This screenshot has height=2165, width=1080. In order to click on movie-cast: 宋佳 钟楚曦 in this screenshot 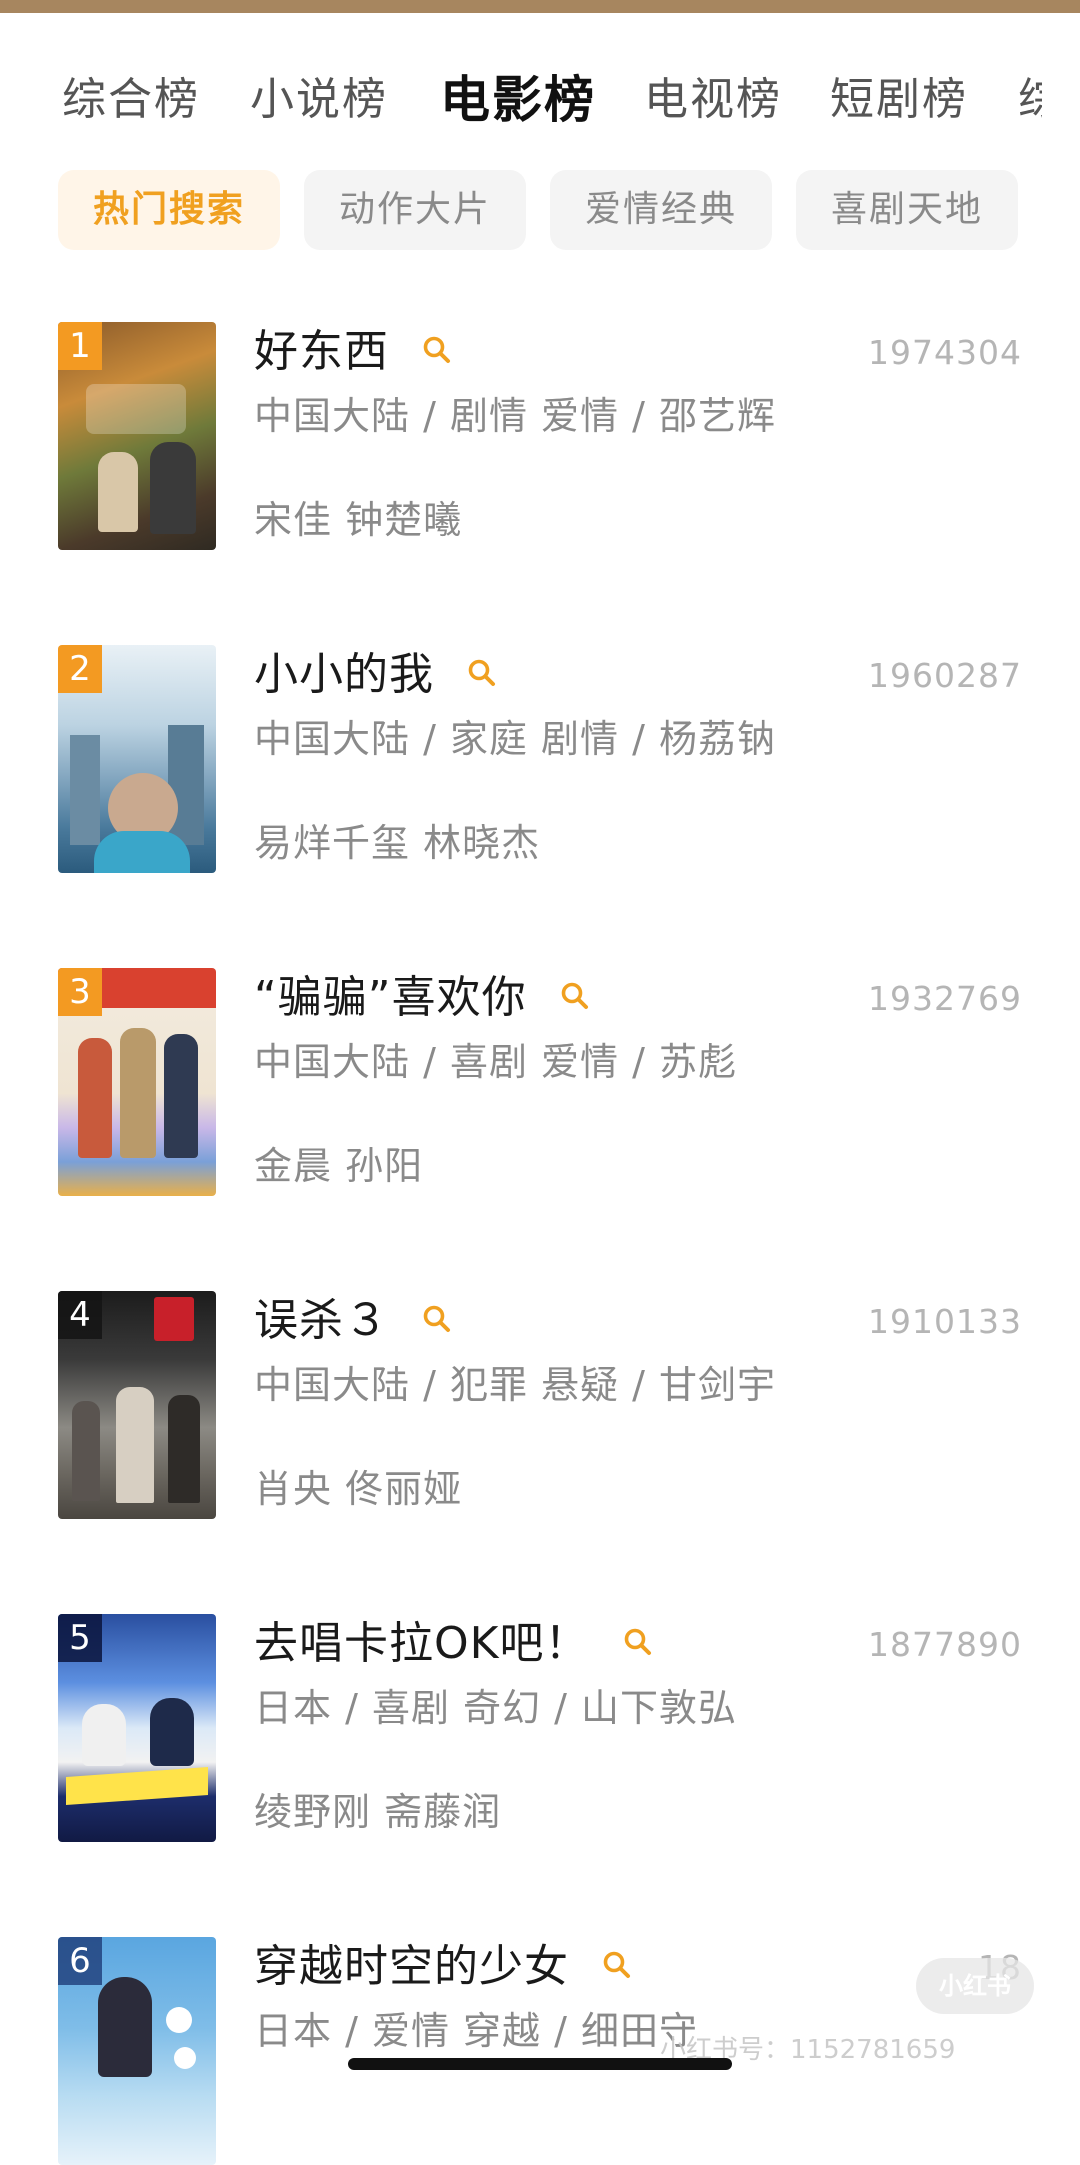, I will do `click(358, 520)`.